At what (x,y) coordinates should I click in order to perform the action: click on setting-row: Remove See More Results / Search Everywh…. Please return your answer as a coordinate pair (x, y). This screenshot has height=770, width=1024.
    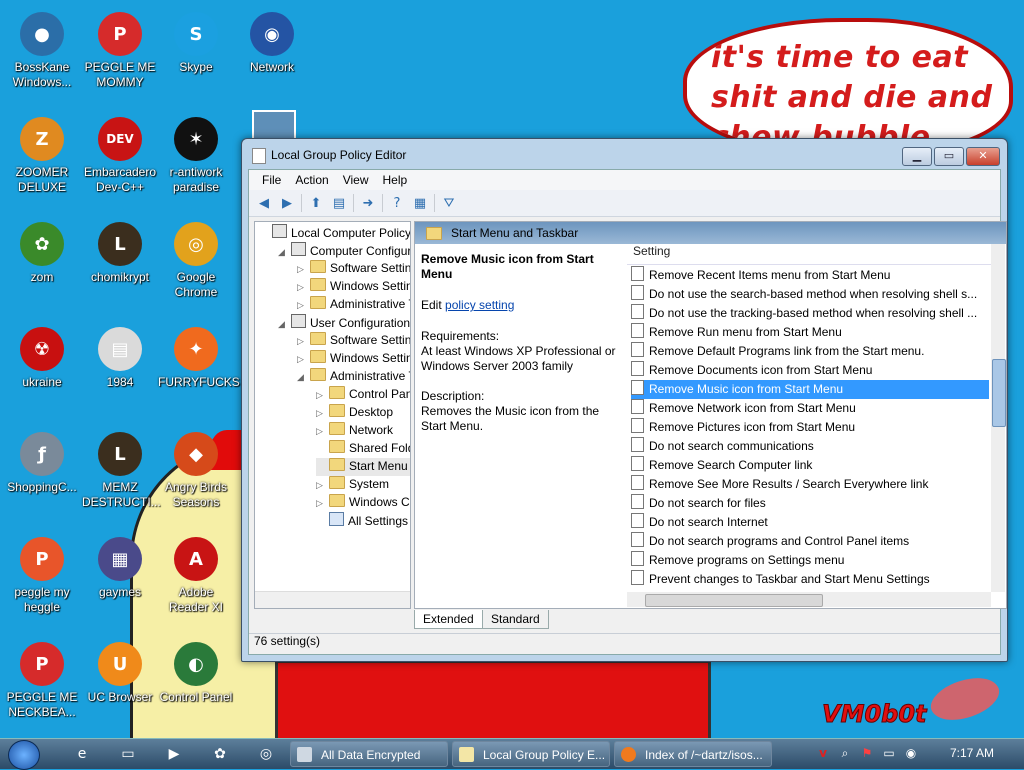
    Looking at the image, I should click on (810, 484).